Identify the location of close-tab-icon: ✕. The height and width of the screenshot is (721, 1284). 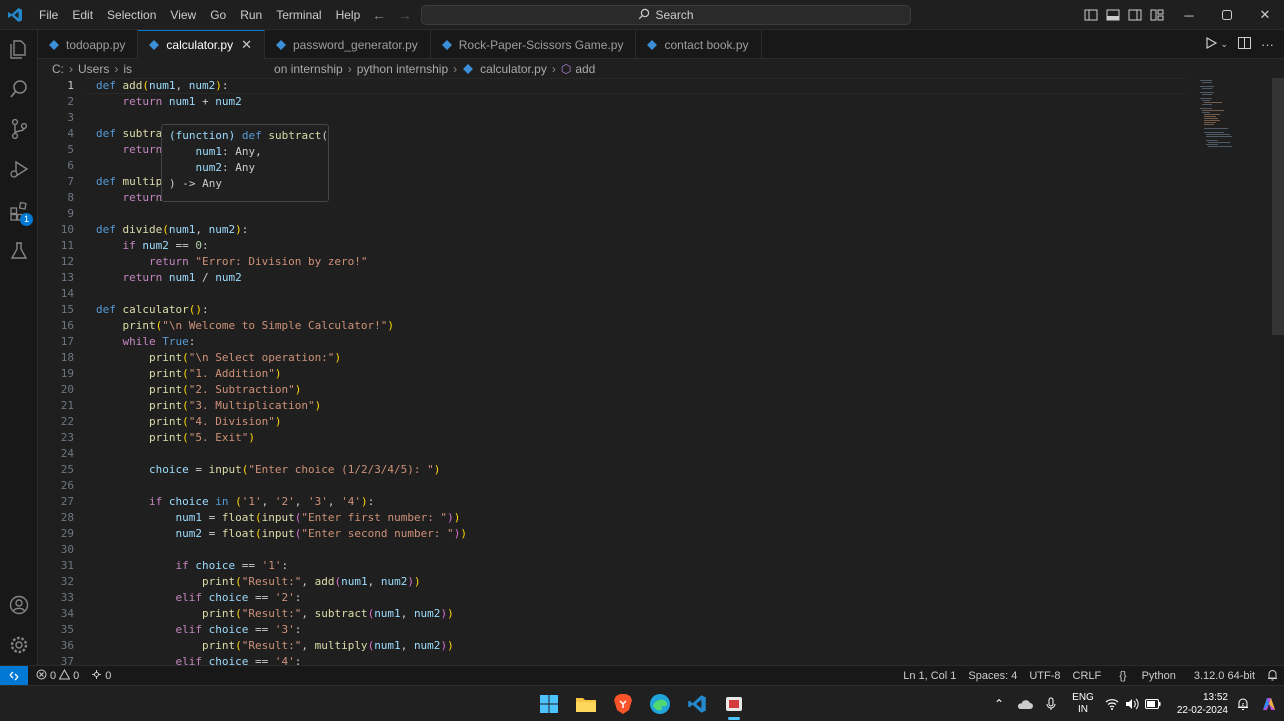
(246, 45).